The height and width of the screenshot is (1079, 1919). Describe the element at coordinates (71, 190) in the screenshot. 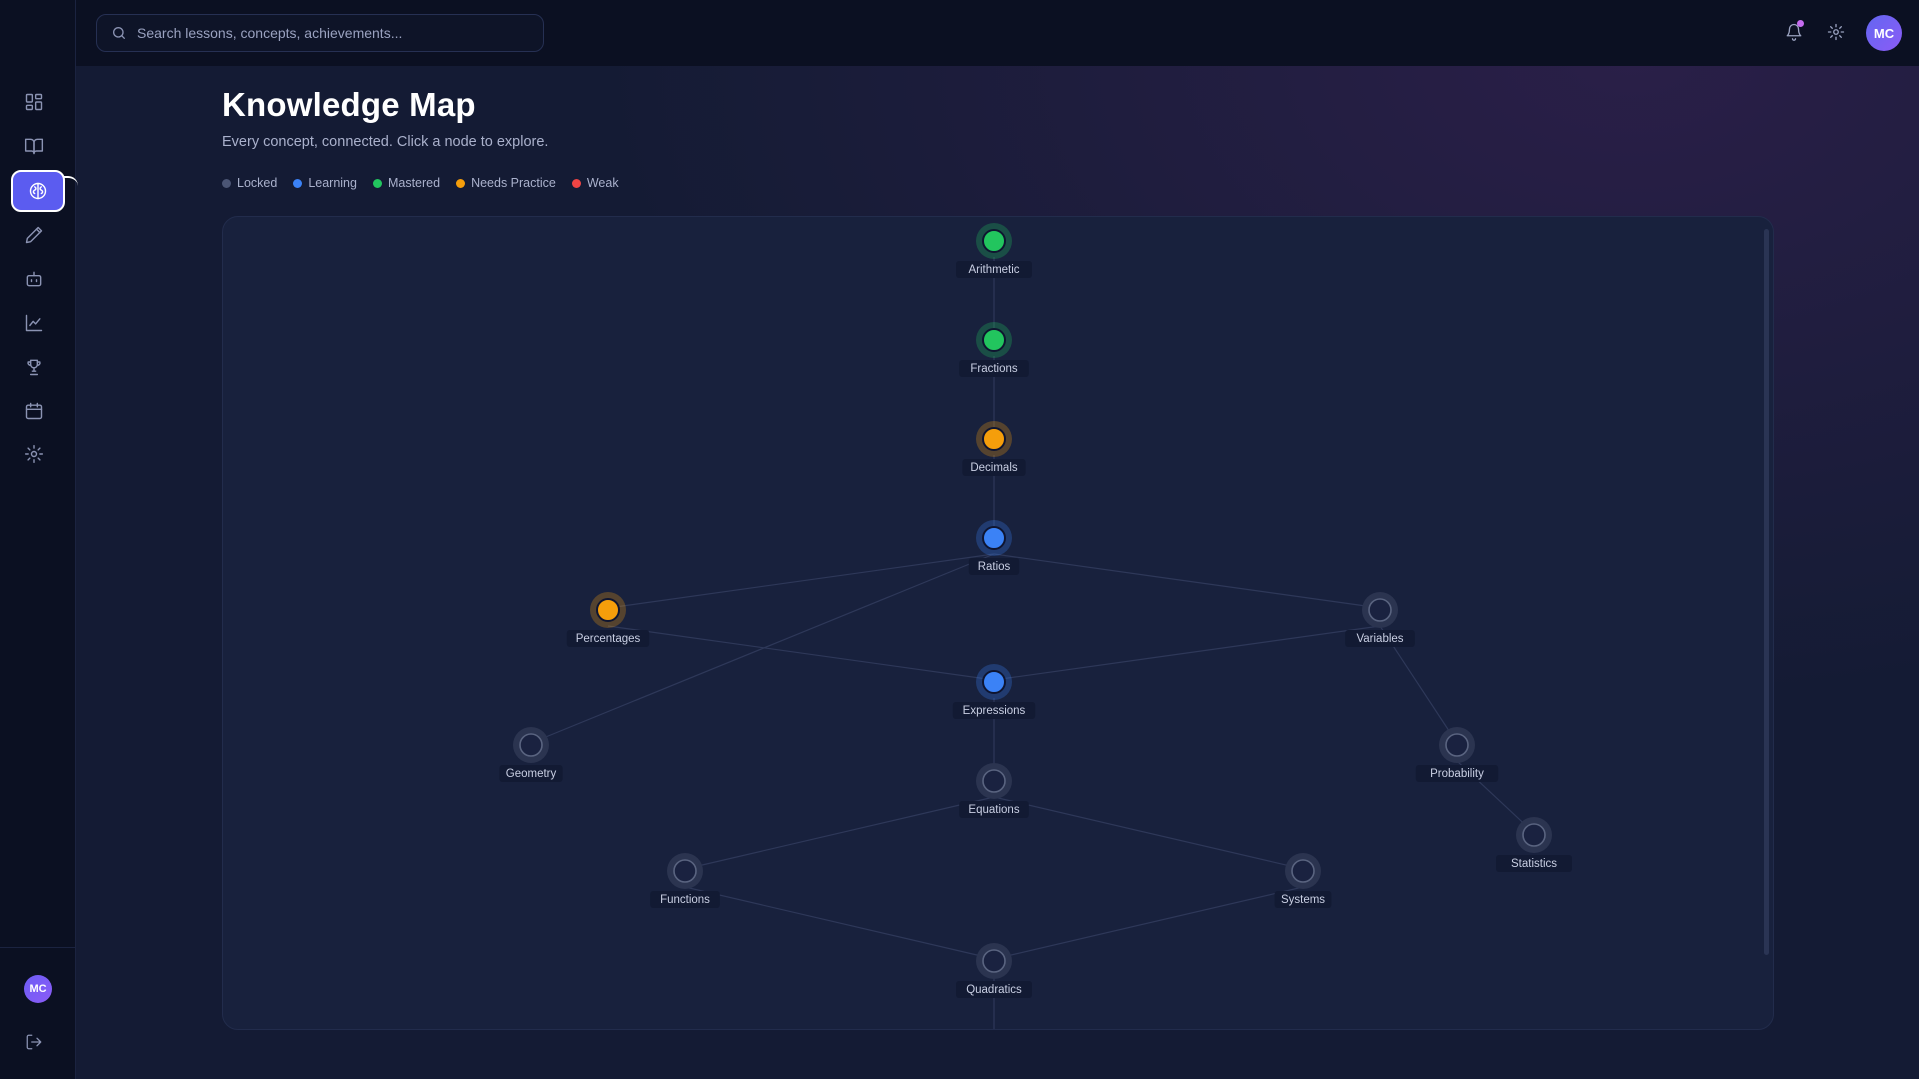

I see `active-indicator` at that location.